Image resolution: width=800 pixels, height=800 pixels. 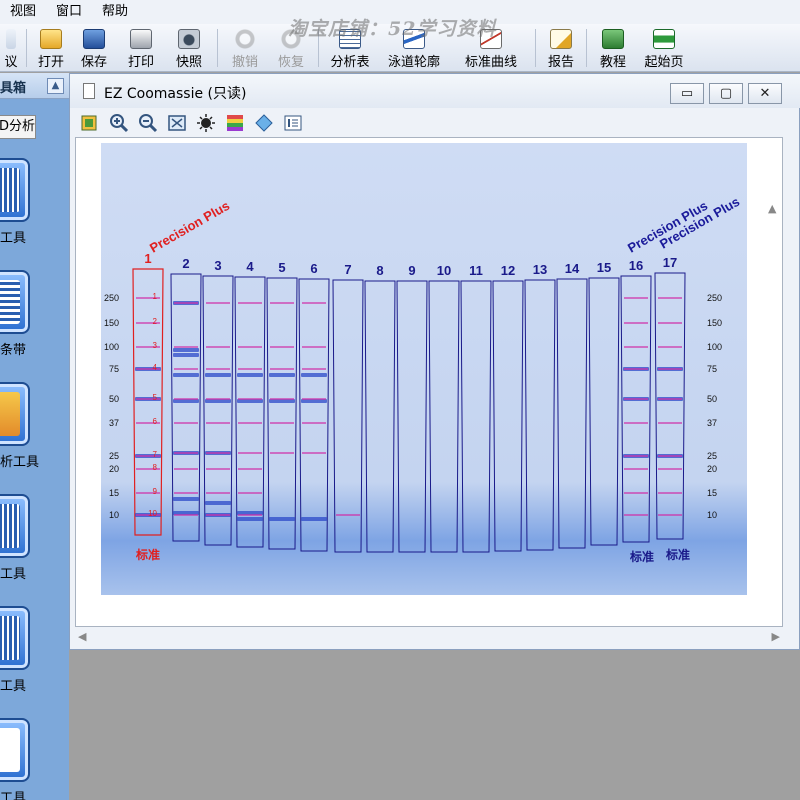 What do you see at coordinates (712, 469) in the screenshot?
I see `mw-marker-right: 20` at bounding box center [712, 469].